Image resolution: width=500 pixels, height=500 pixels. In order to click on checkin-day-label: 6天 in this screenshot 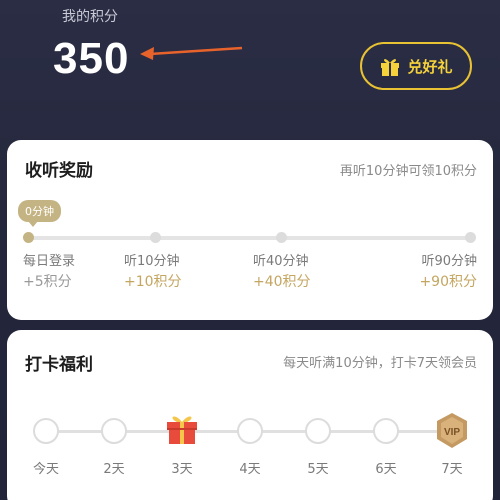, I will do `click(386, 469)`.